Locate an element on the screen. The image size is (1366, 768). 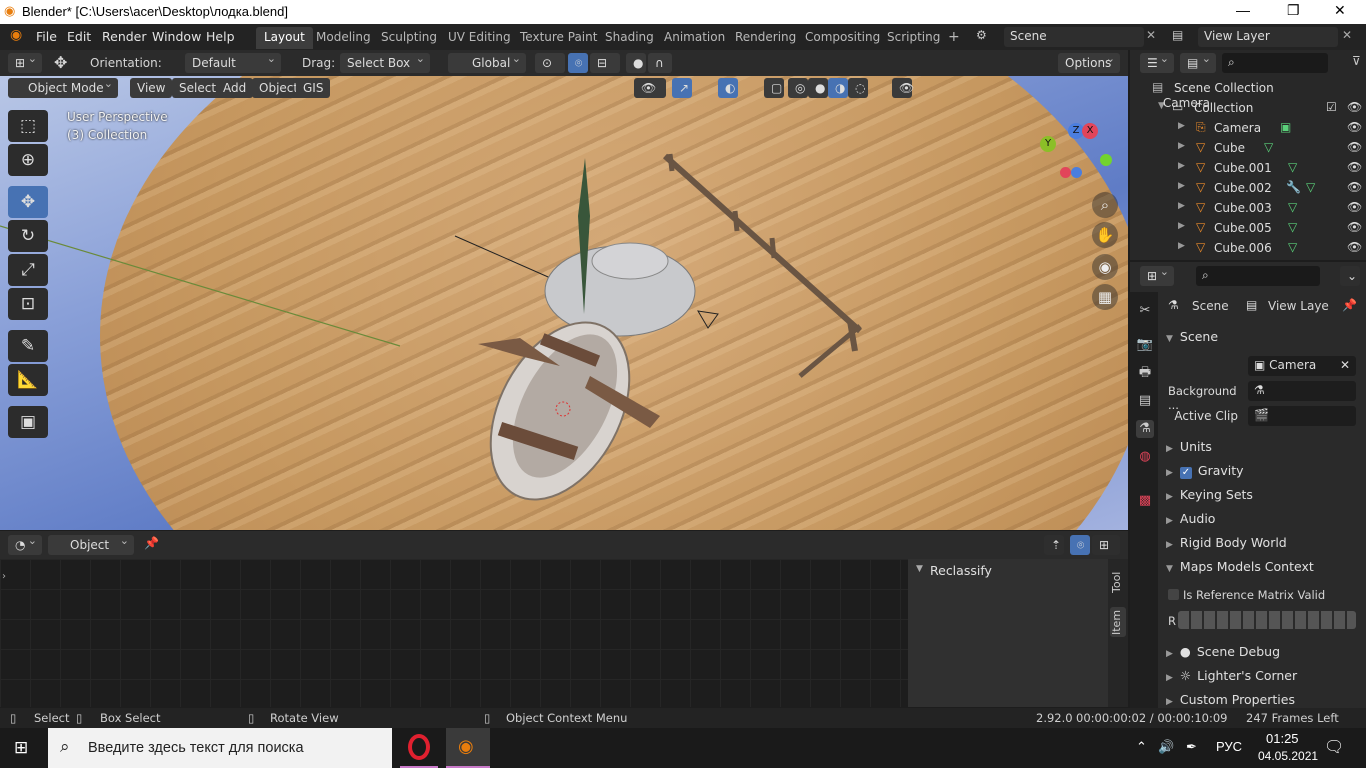
add-cube-icon: ▣ is located at coordinates (28, 422).